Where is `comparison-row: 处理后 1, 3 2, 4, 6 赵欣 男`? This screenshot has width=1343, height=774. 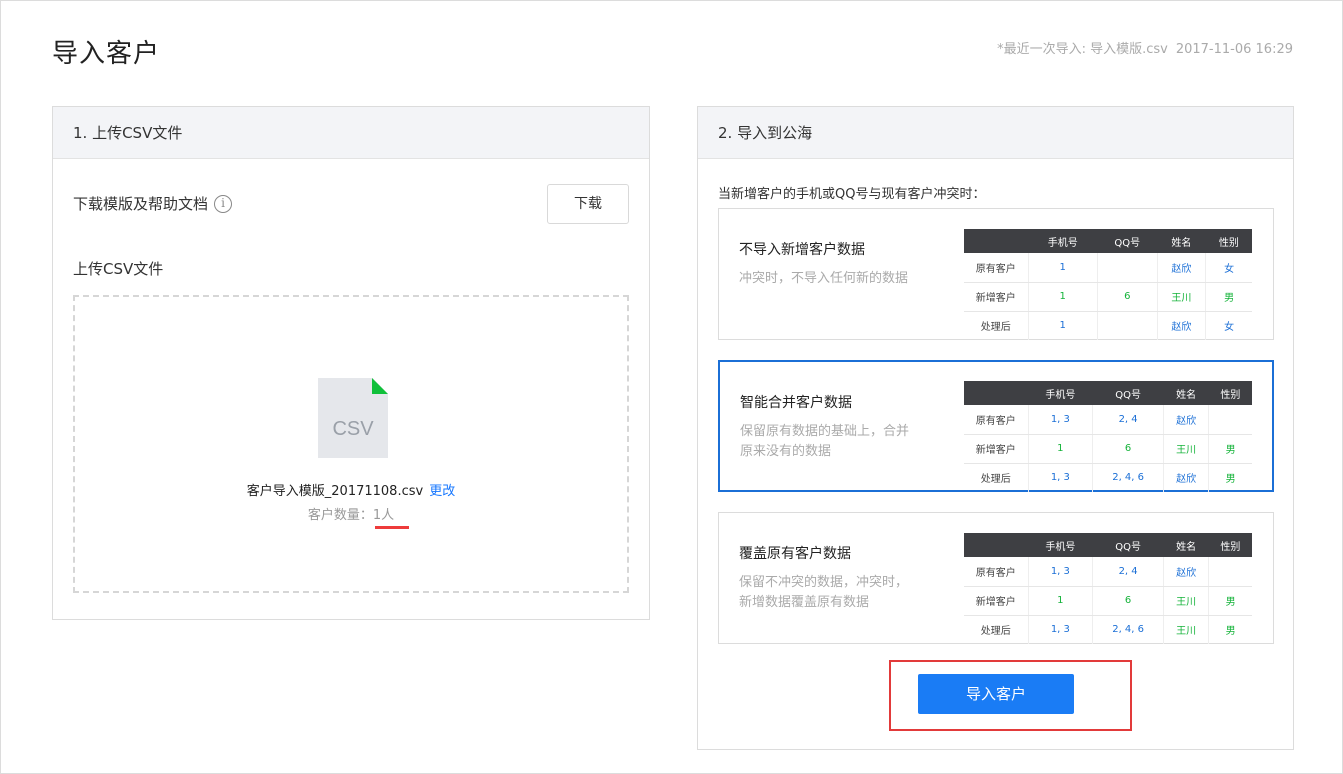 comparison-row: 处理后 1, 3 2, 4, 6 赵欣 男 is located at coordinates (1108, 477).